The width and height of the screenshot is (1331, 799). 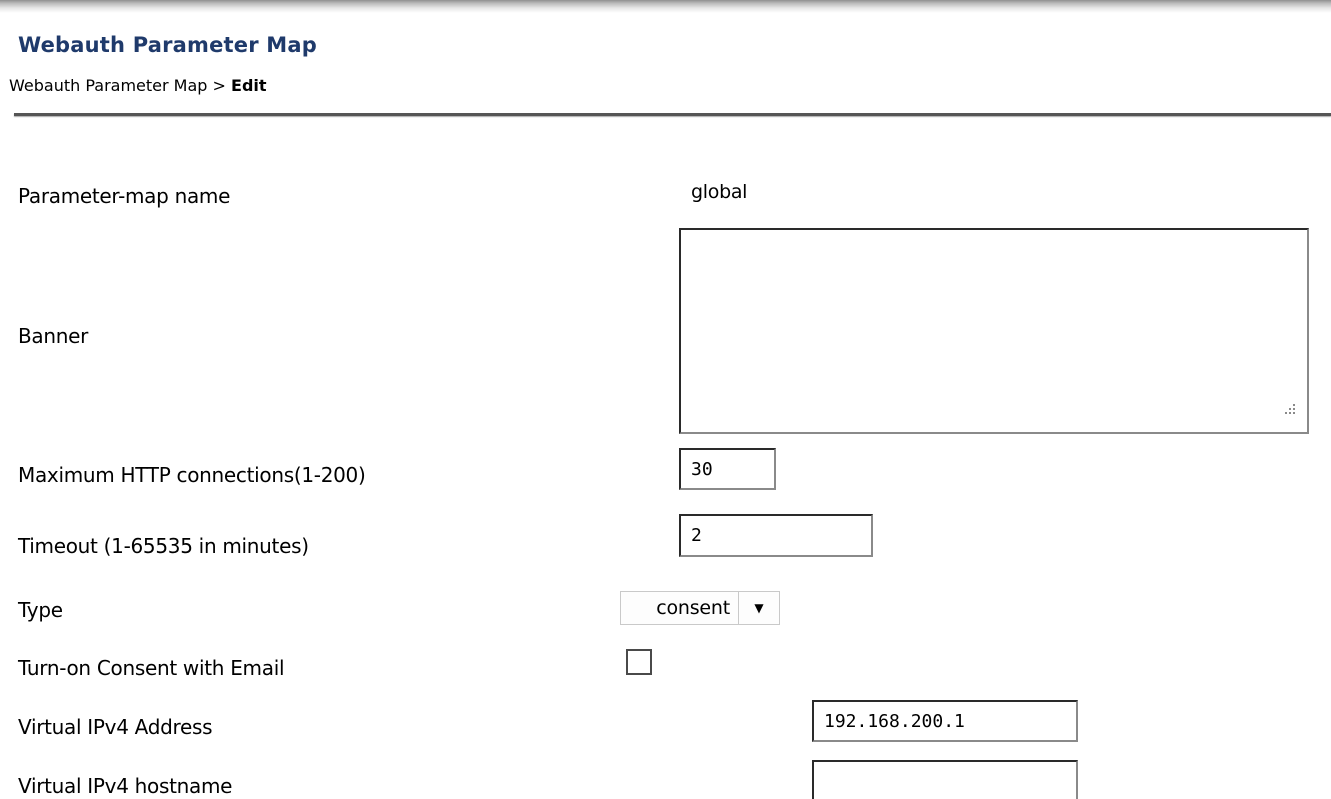 What do you see at coordinates (151, 668) in the screenshot?
I see `consent-with-email-label: Turn-on Consent with Email` at bounding box center [151, 668].